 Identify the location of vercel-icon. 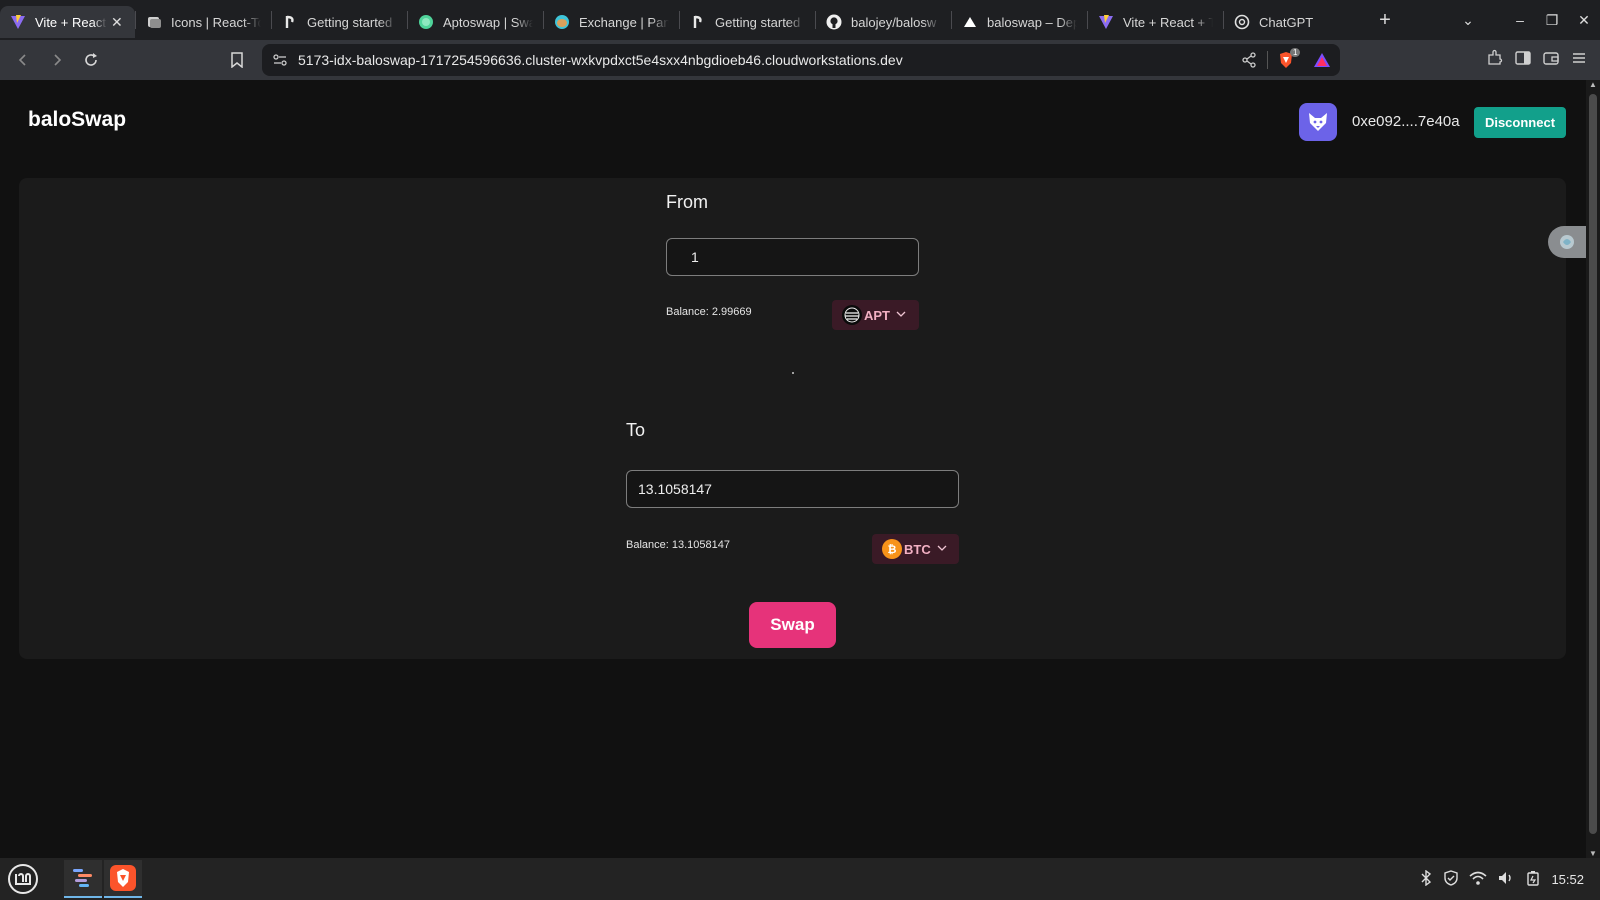
(970, 22).